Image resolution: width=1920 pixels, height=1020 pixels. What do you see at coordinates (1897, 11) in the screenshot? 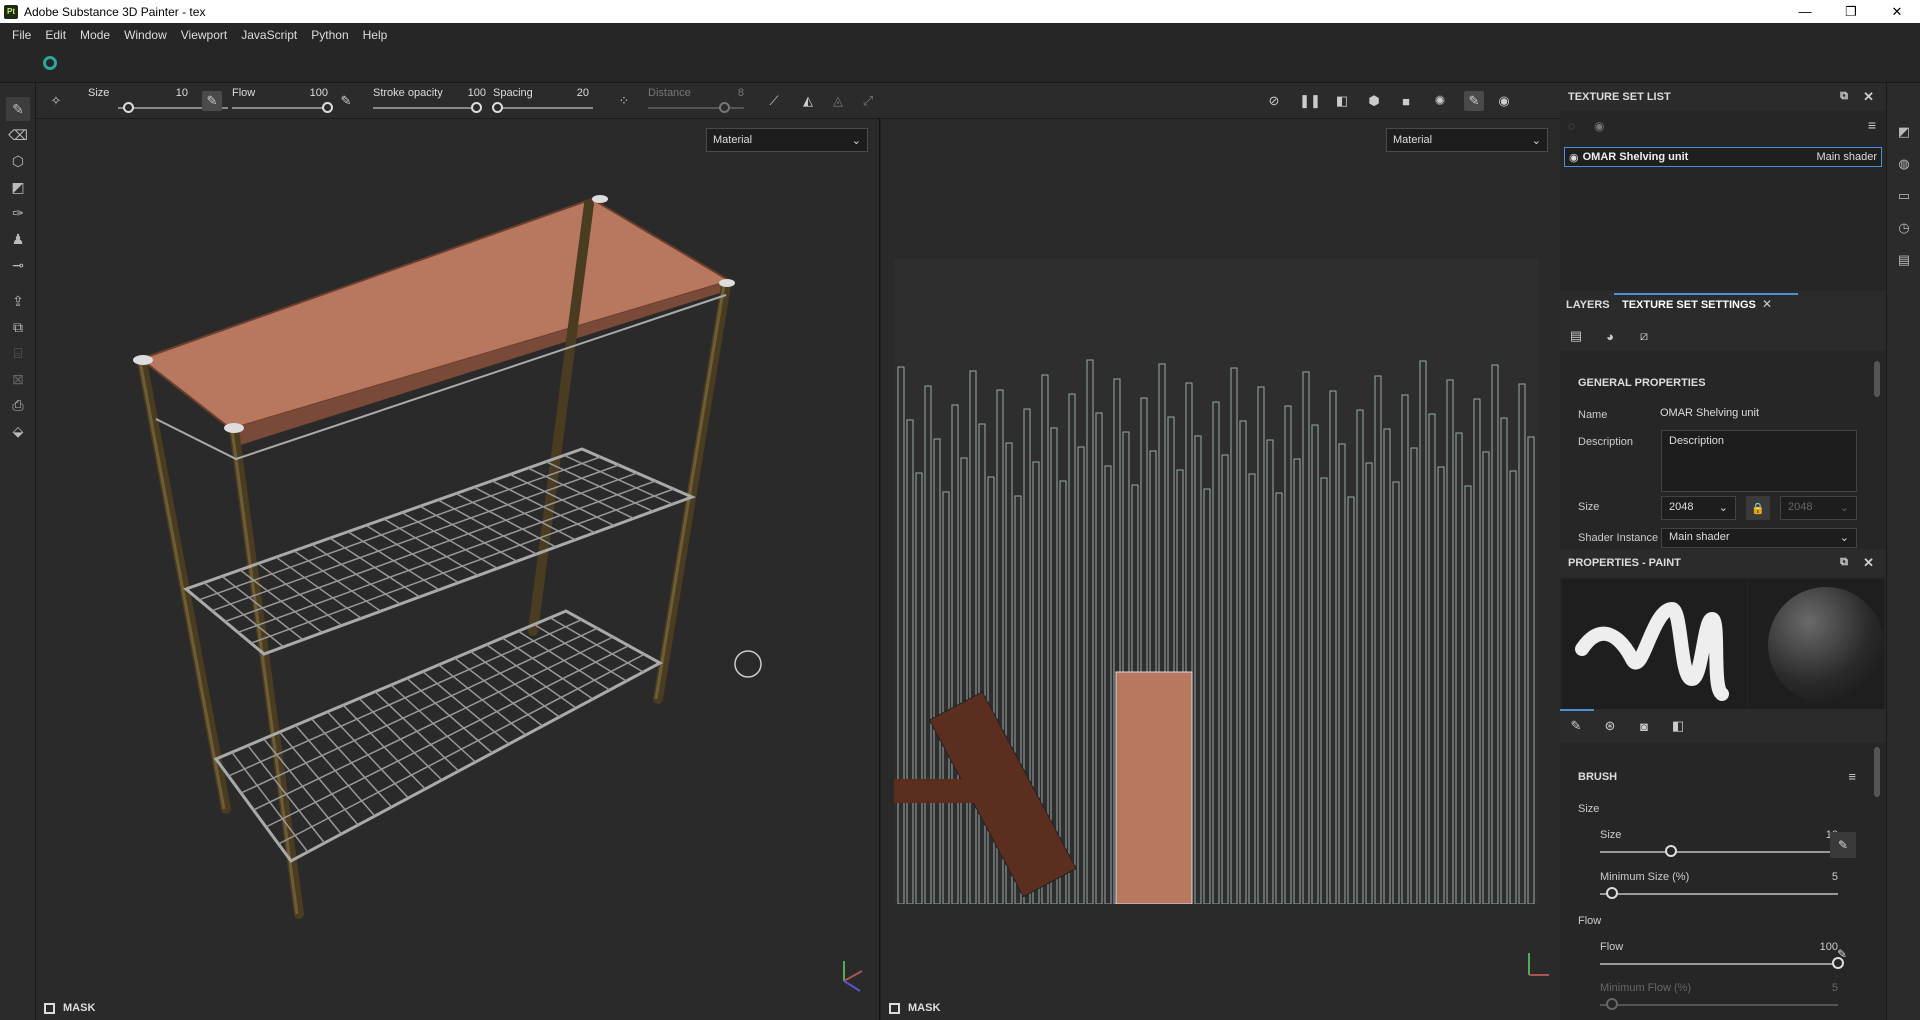
I see `close-window-button: ✕` at bounding box center [1897, 11].